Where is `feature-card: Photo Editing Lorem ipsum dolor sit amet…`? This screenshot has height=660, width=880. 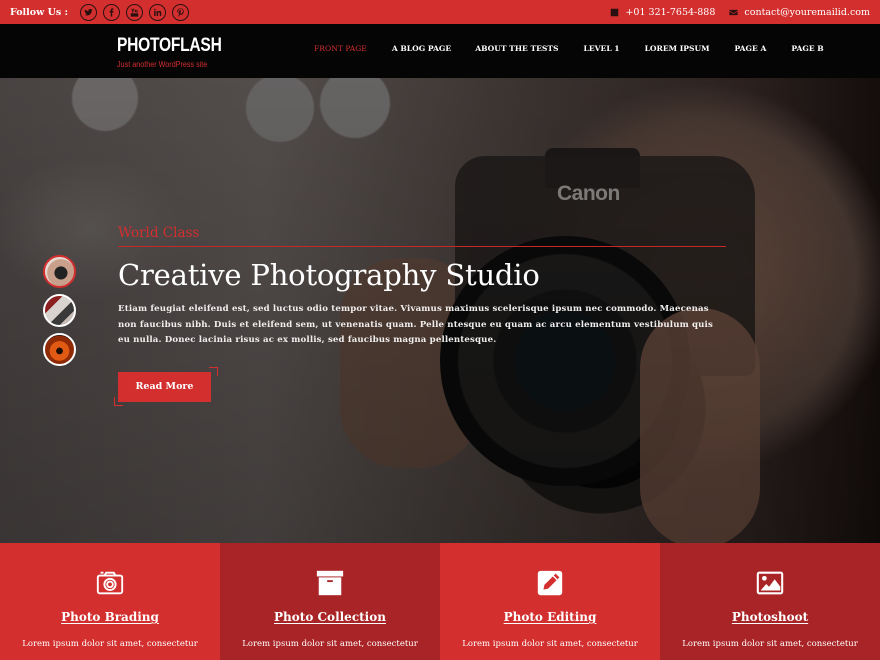 feature-card: Photo Editing Lorem ipsum dolor sit amet… is located at coordinates (550, 601).